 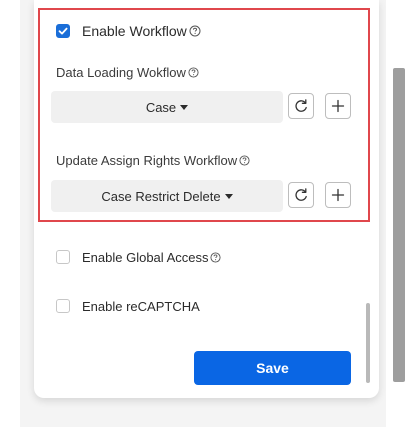 What do you see at coordinates (368, 343) in the screenshot?
I see `card-scrollbar-thumb` at bounding box center [368, 343].